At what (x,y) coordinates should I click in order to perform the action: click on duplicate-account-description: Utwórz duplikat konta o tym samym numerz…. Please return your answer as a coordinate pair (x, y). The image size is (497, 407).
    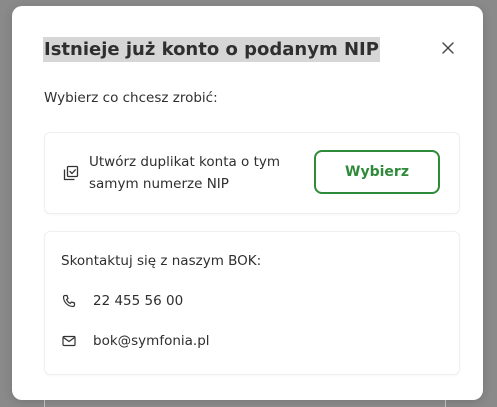
    Looking at the image, I should click on (185, 173).